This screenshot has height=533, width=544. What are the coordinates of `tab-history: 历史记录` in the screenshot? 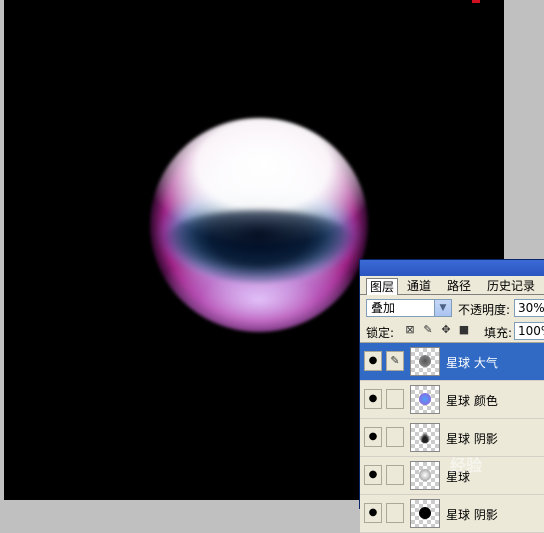 It's located at (511, 286).